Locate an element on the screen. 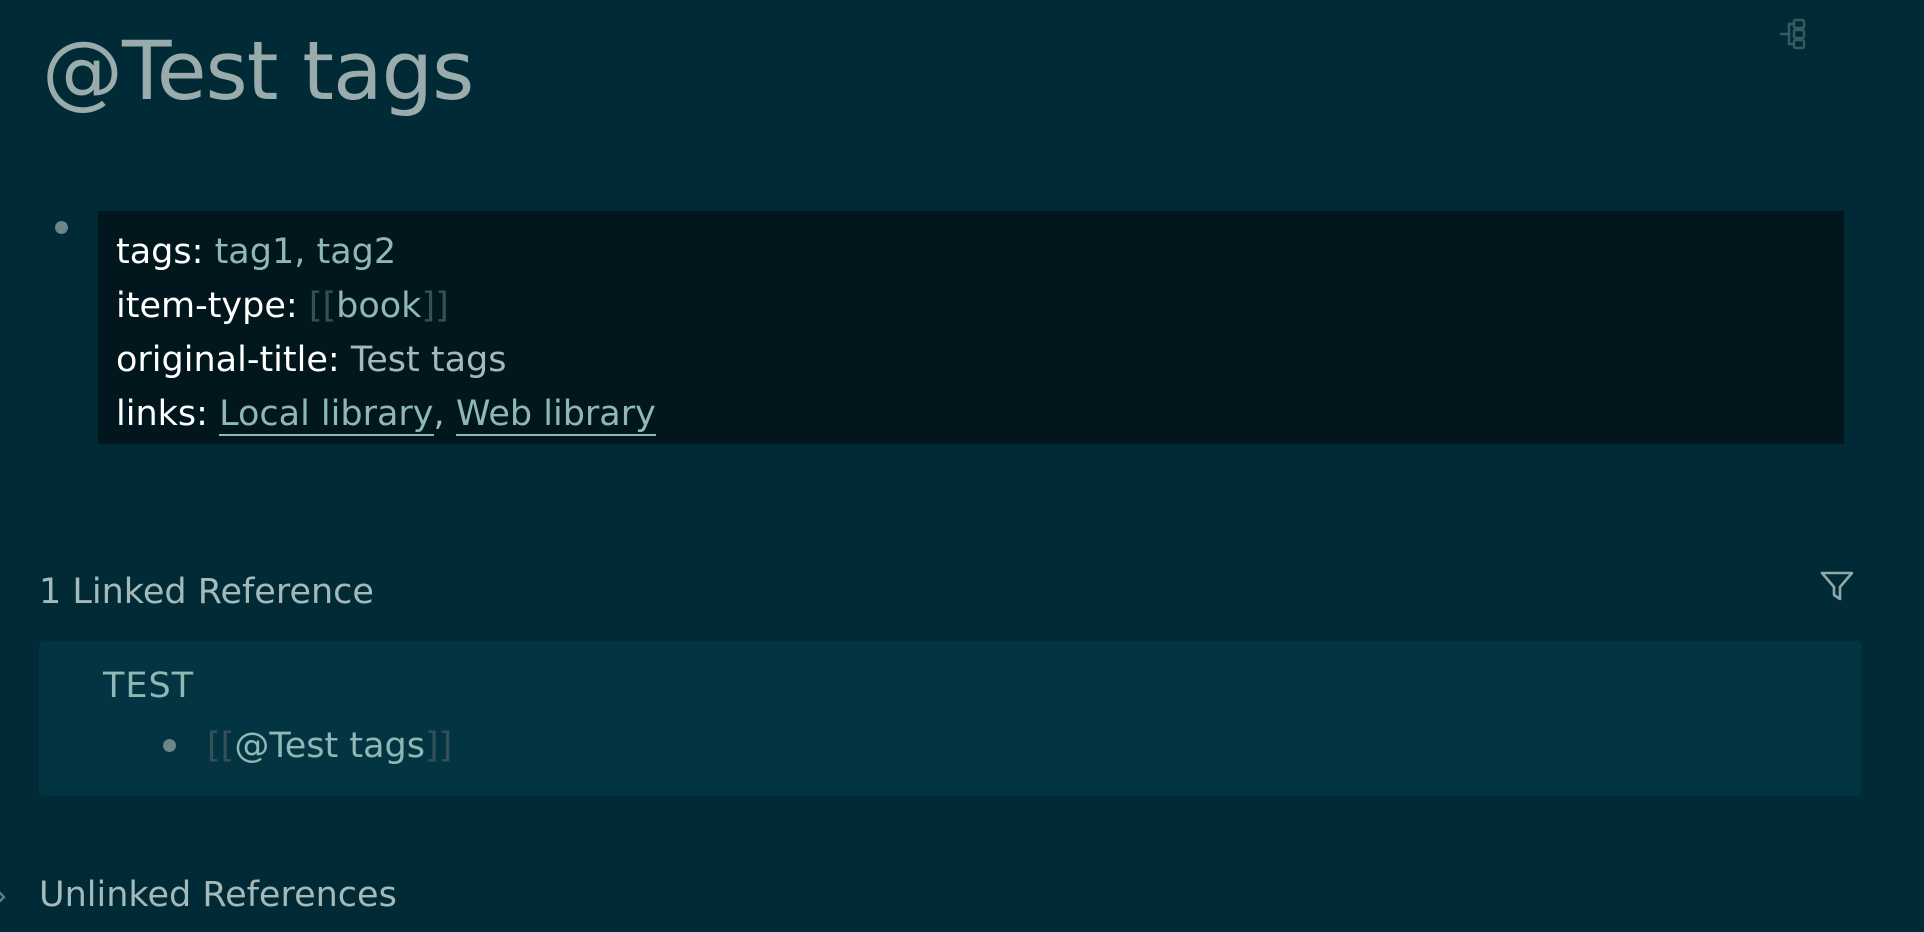 The height and width of the screenshot is (932, 1924). unlinked-references-toggle: Unlinked References is located at coordinates (218, 895).